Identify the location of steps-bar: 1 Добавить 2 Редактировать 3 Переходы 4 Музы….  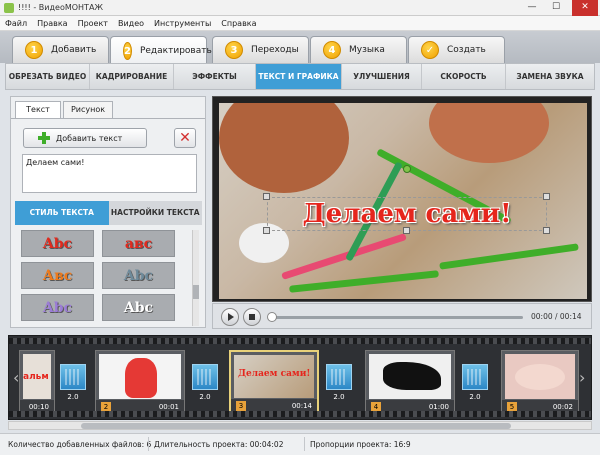
(300, 47).